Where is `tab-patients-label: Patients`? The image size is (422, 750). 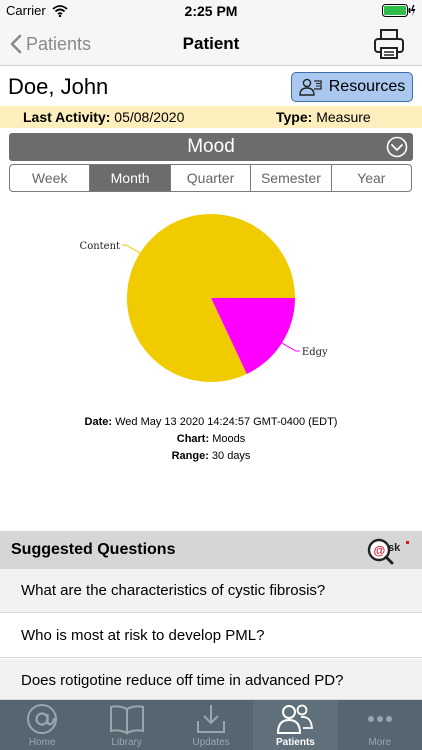 tab-patients-label: Patients is located at coordinates (295, 742).